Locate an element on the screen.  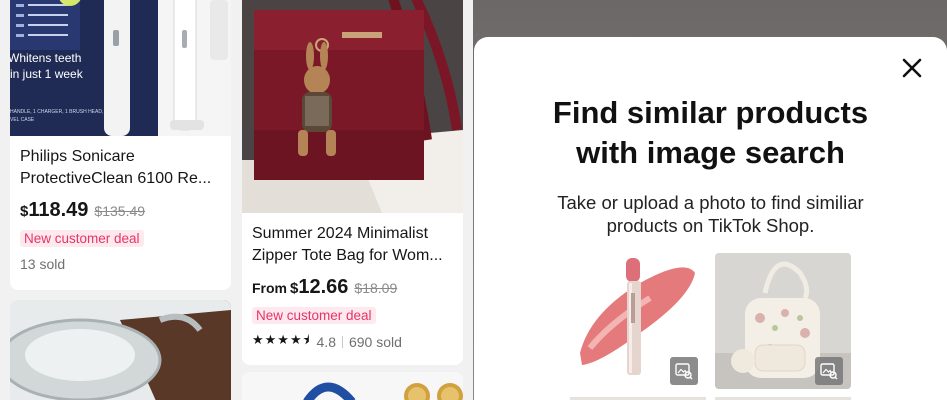
price: $118.49 is located at coordinates (54, 210).